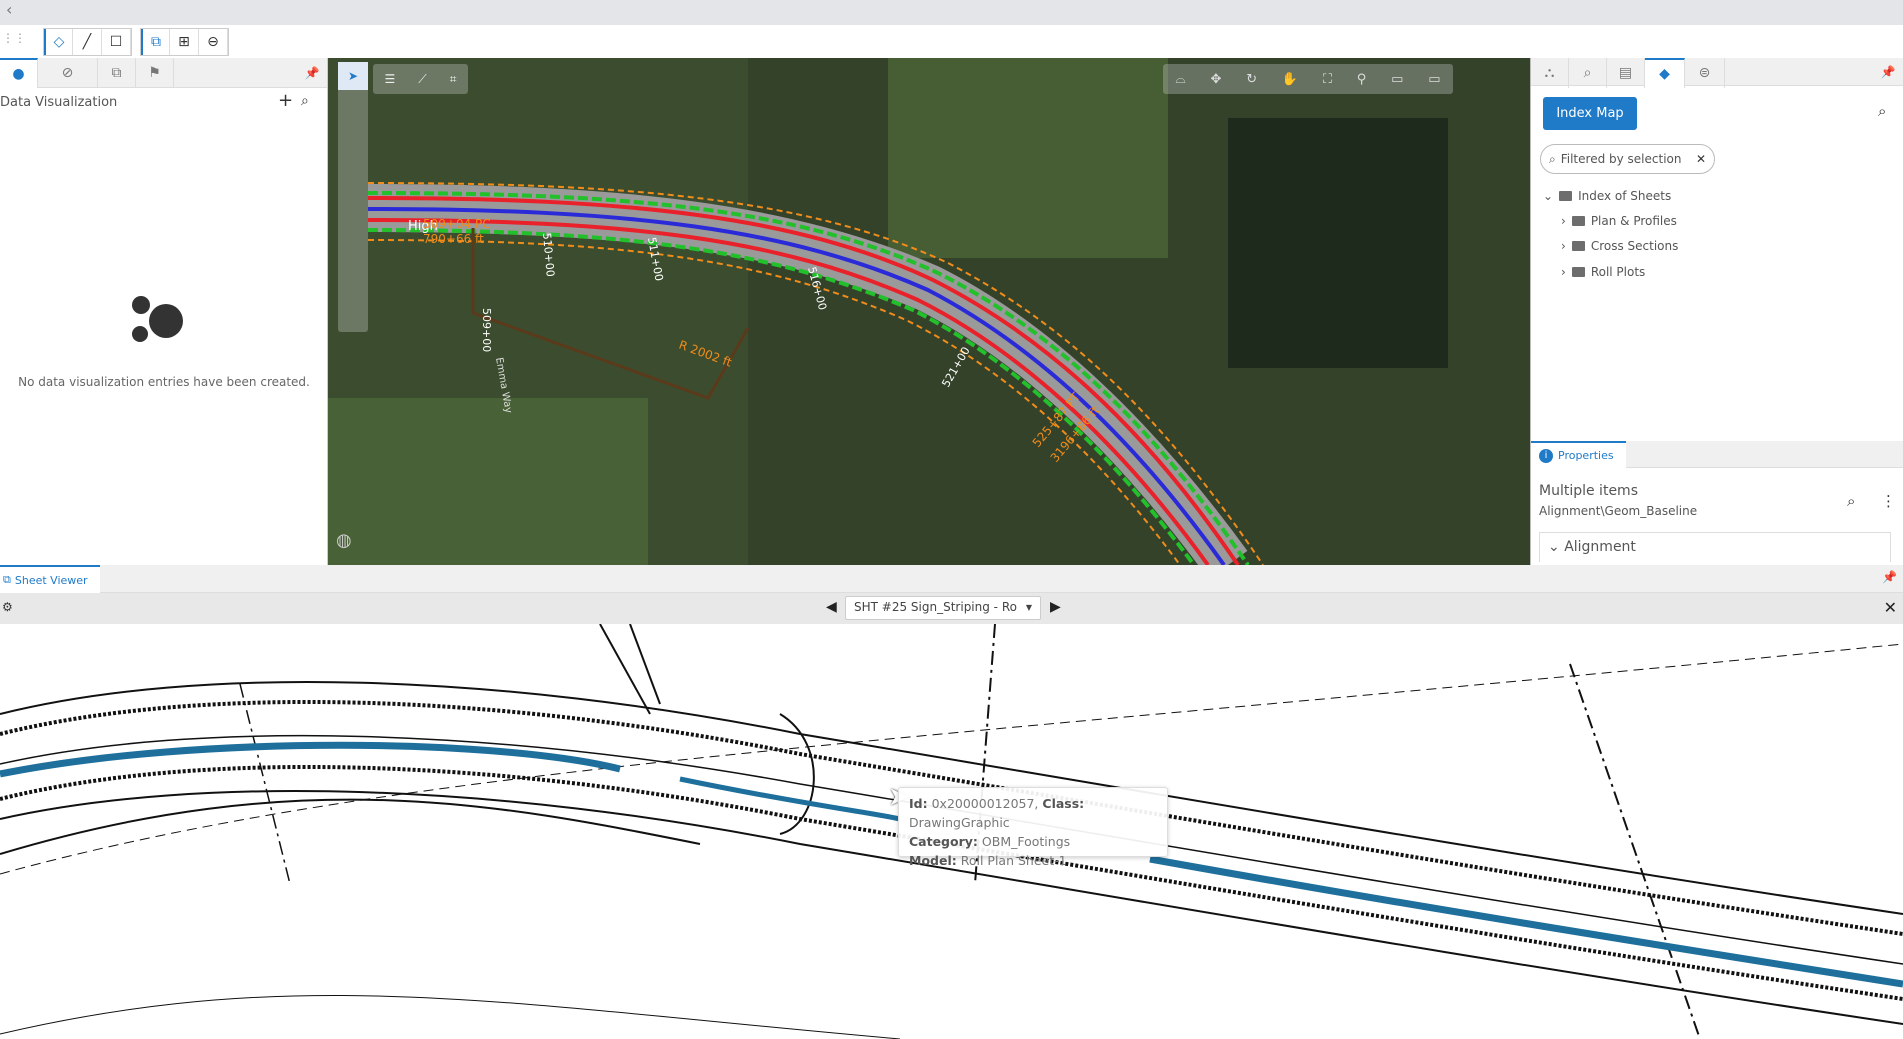 The image size is (1903, 1039). What do you see at coordinates (353, 76) in the screenshot?
I see `select-tool-icon: ➤` at bounding box center [353, 76].